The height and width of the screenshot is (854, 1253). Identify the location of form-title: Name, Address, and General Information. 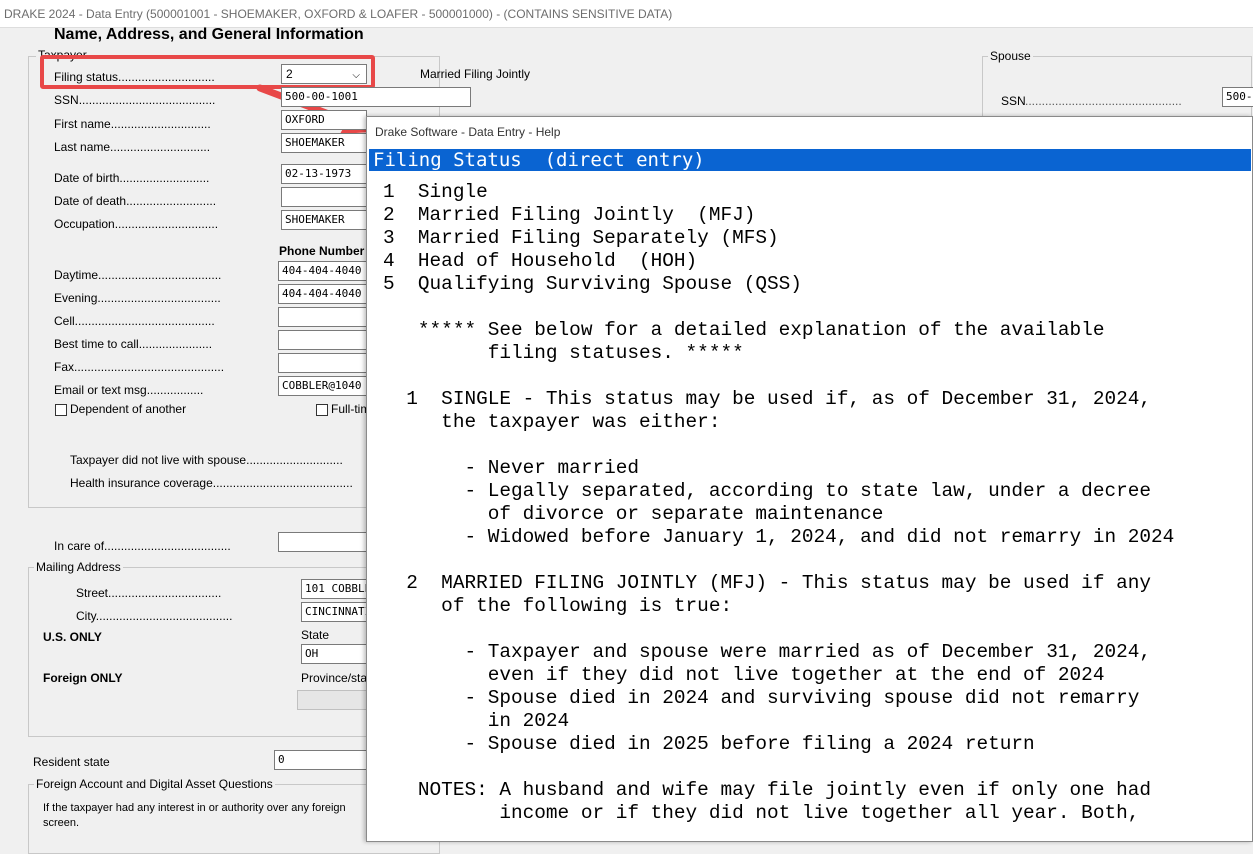
(209, 34).